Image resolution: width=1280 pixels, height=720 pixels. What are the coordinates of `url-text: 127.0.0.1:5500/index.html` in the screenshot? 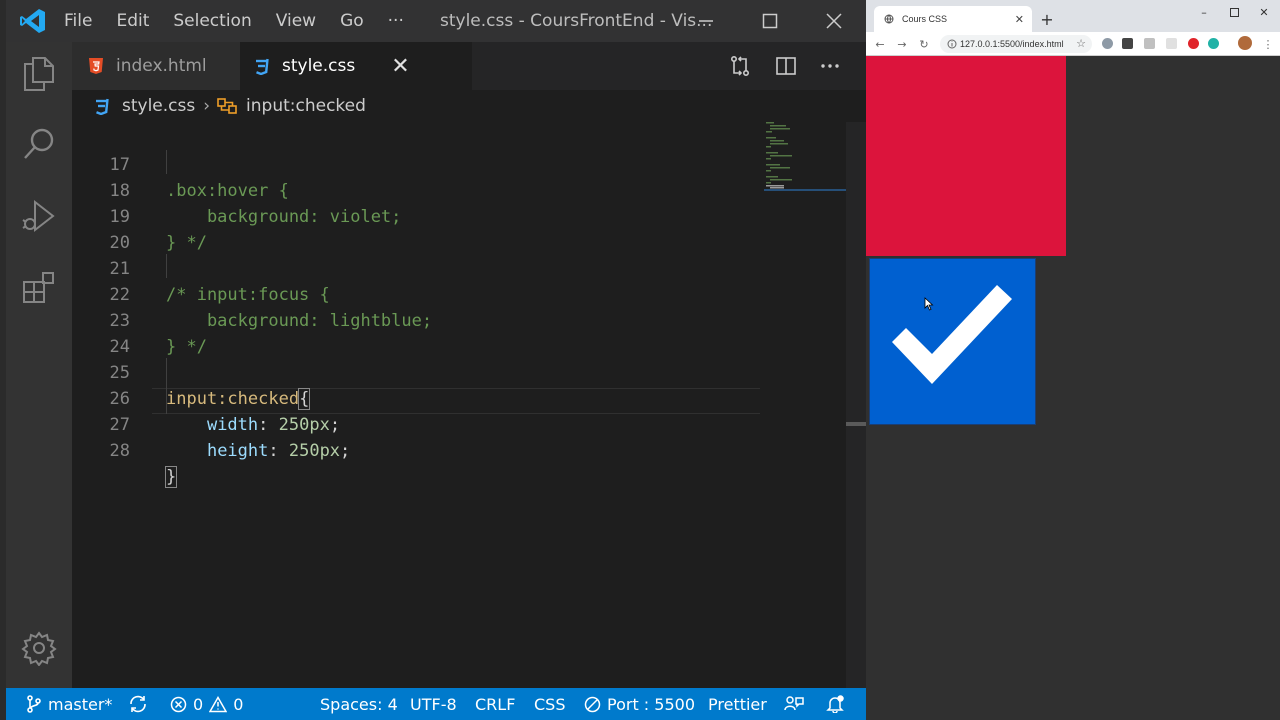 It's located at (1012, 44).